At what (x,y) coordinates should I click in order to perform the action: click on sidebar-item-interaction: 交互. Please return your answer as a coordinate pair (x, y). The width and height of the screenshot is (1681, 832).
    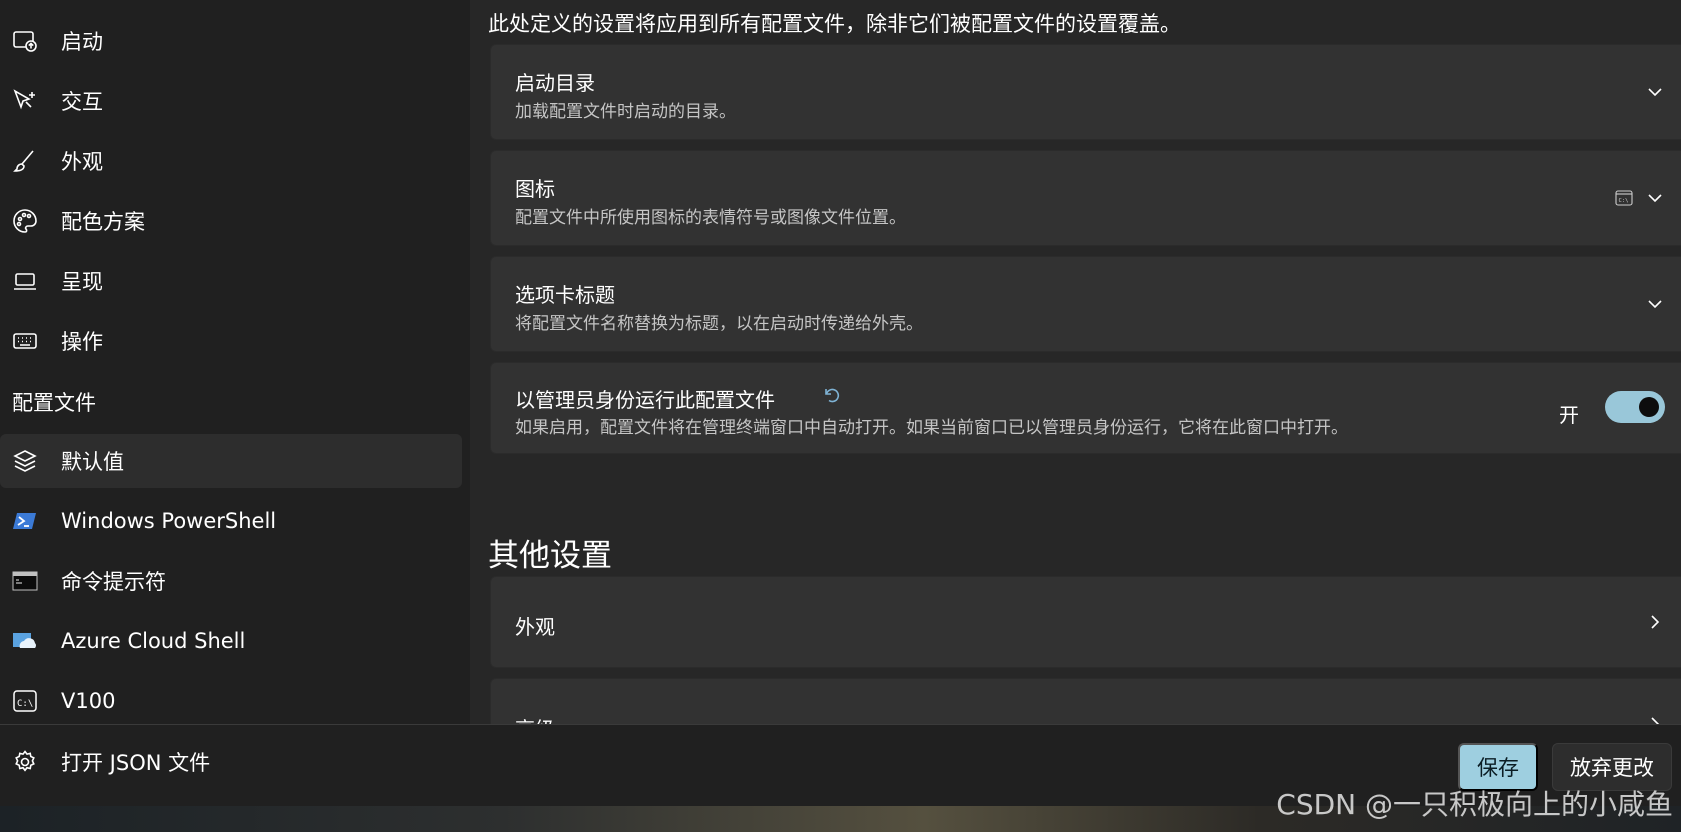
    Looking at the image, I should click on (231, 101).